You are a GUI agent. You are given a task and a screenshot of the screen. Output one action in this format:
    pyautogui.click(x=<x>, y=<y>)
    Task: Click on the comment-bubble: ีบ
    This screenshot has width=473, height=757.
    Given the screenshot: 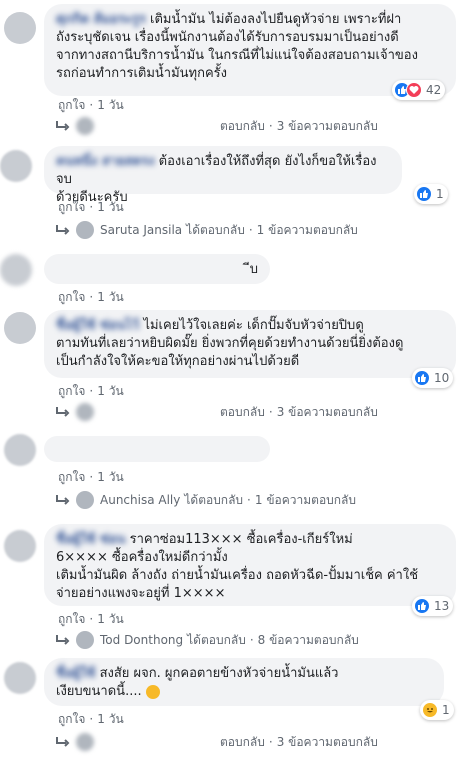 What is the action you would take?
    pyautogui.click(x=157, y=269)
    